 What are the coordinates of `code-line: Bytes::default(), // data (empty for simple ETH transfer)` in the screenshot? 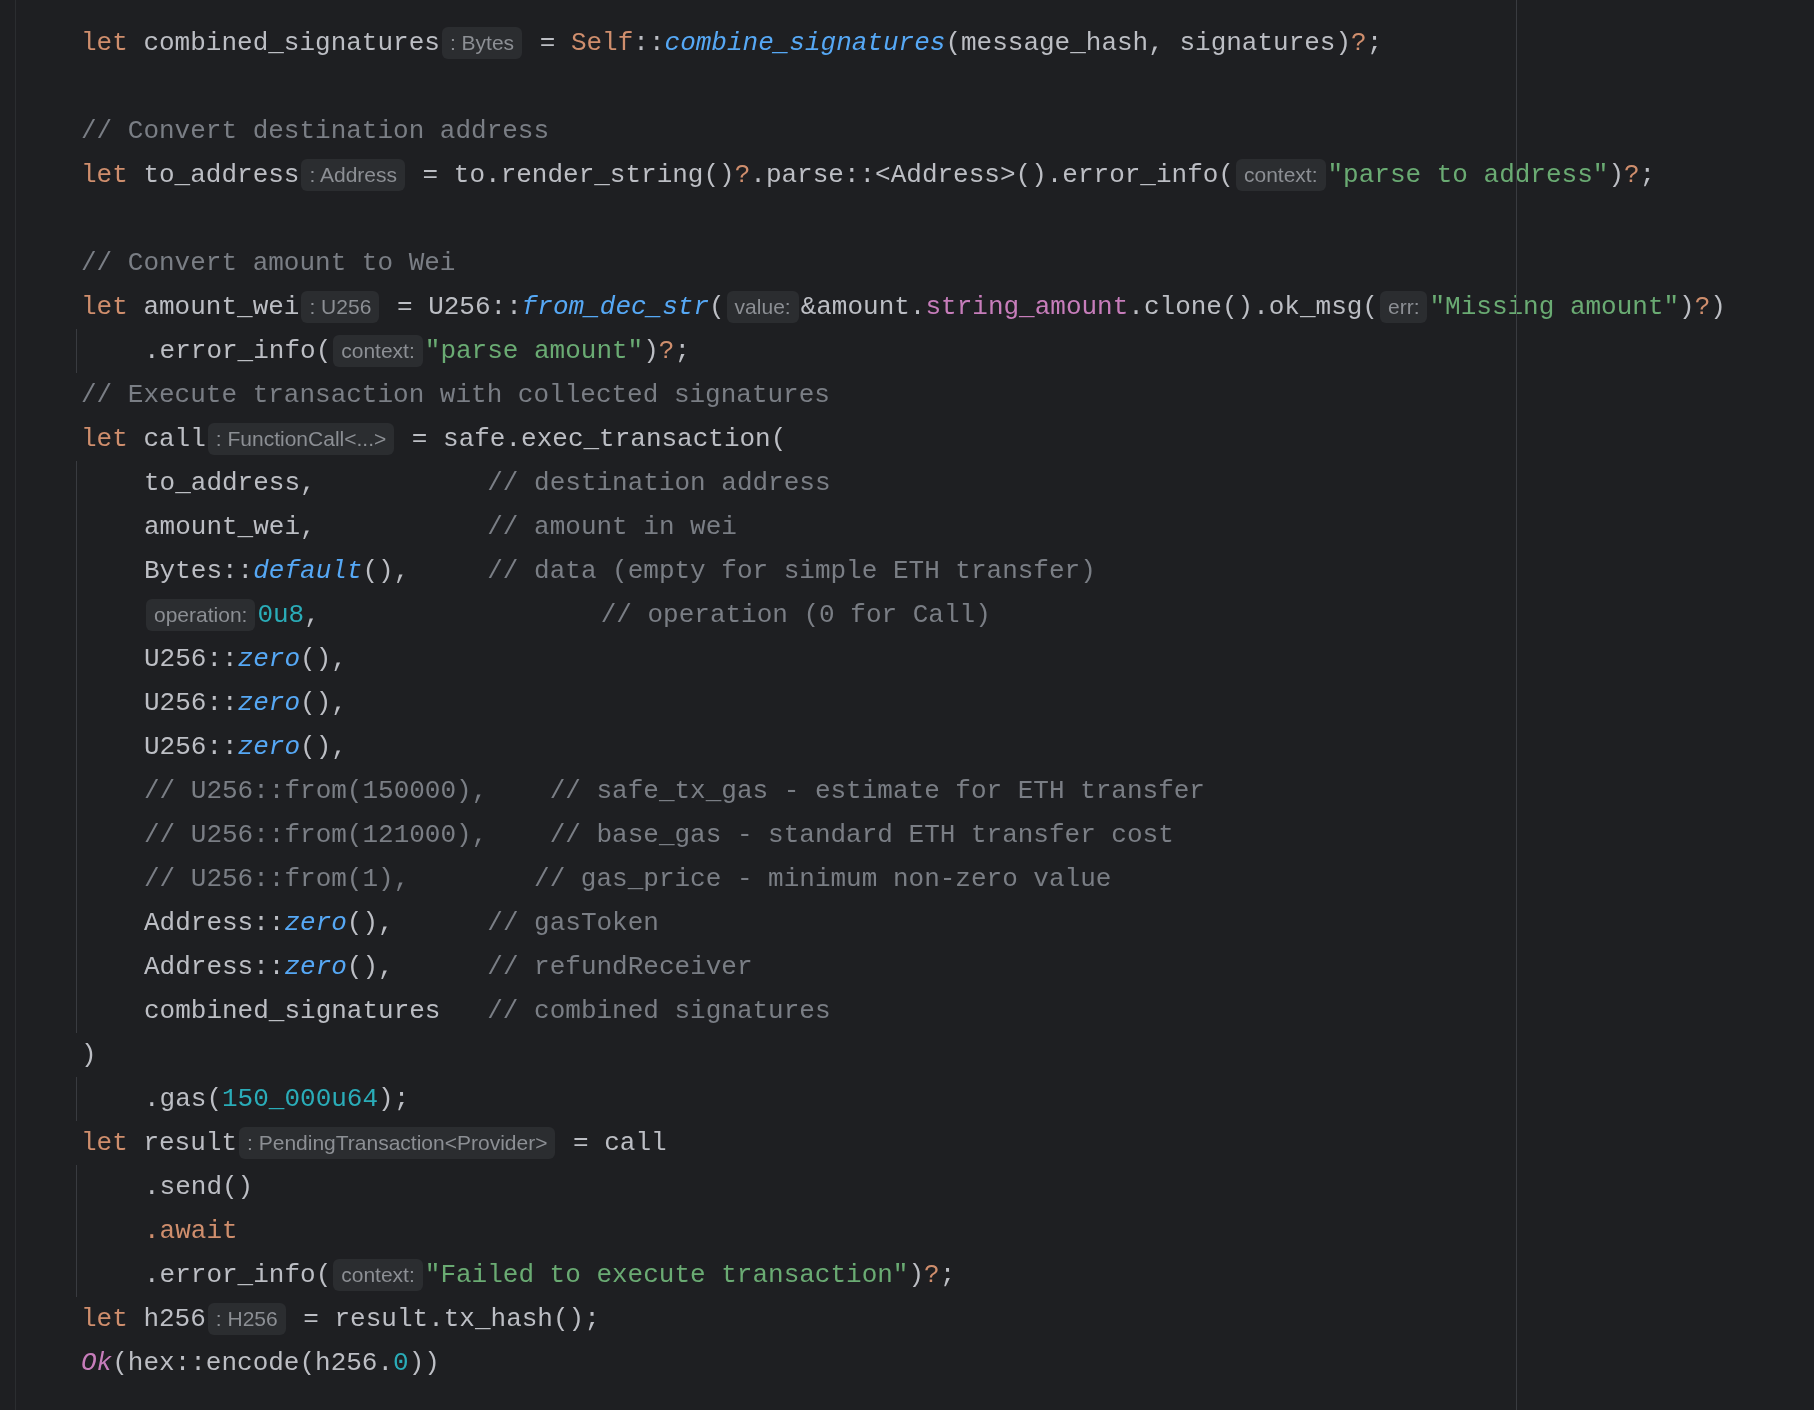 It's located at (620, 571).